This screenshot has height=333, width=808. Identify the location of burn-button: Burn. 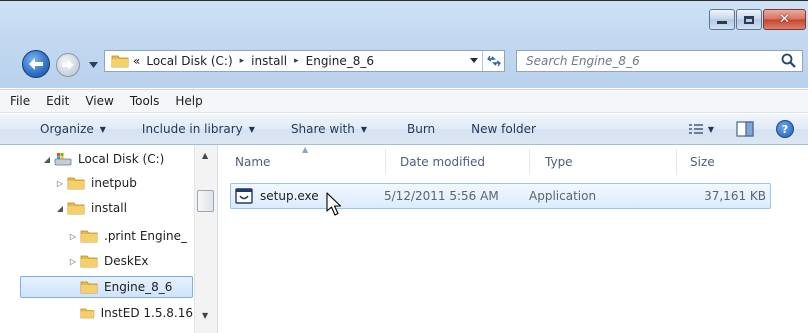
(415, 129).